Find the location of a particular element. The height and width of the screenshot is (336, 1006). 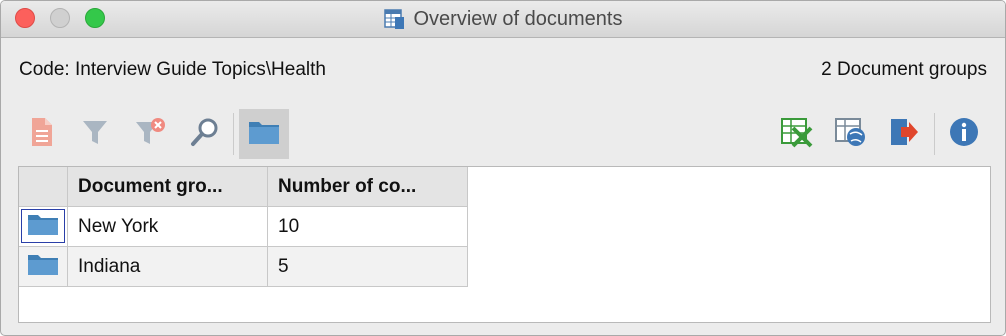

document-group-cell: Indiana is located at coordinates (168, 267).